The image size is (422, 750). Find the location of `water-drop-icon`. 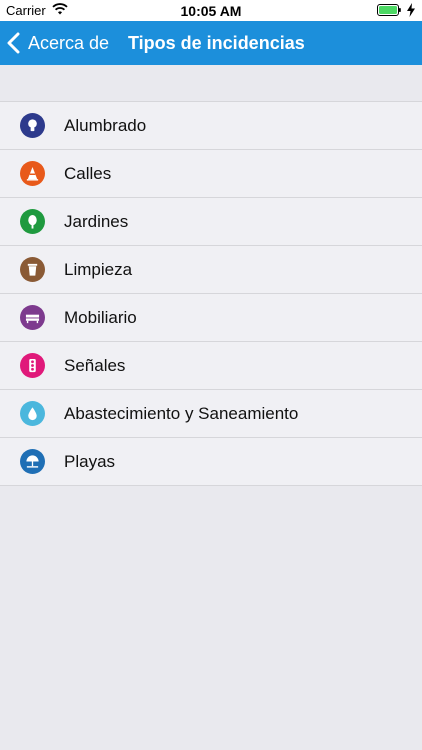

water-drop-icon is located at coordinates (32, 413).